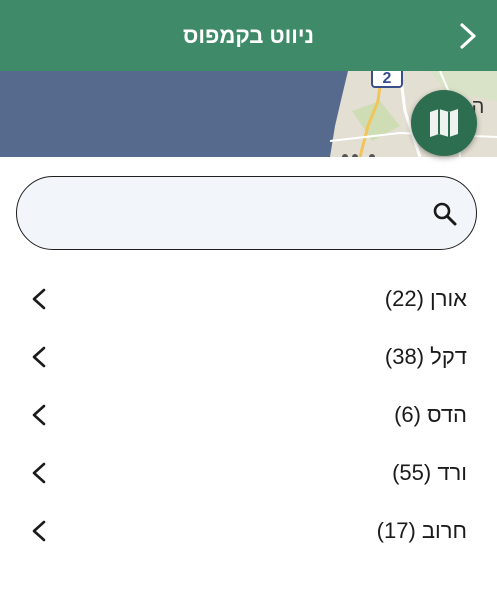  Describe the element at coordinates (425, 298) in the screenshot. I see `list-item-label: אורן (22)` at that location.